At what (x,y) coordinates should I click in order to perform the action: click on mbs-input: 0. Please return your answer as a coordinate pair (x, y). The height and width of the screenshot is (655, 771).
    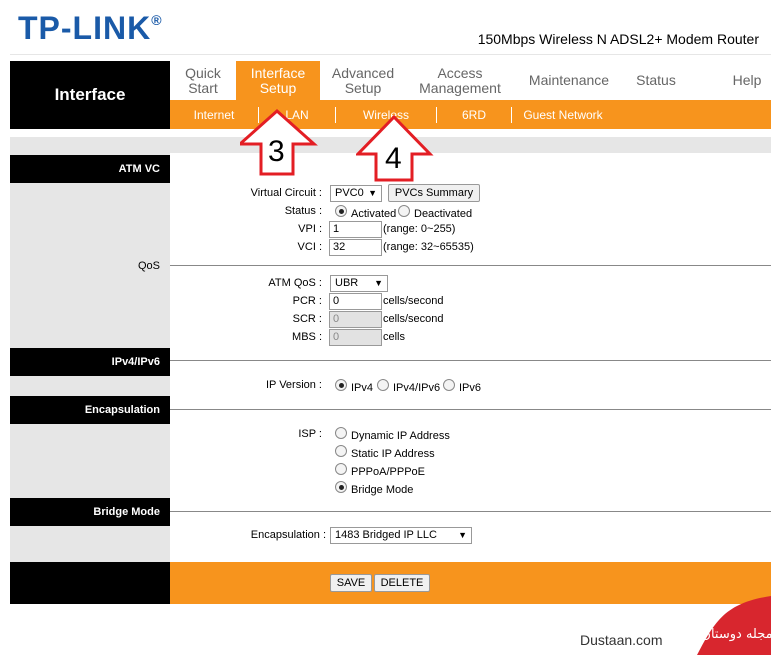
    Looking at the image, I should click on (355, 337).